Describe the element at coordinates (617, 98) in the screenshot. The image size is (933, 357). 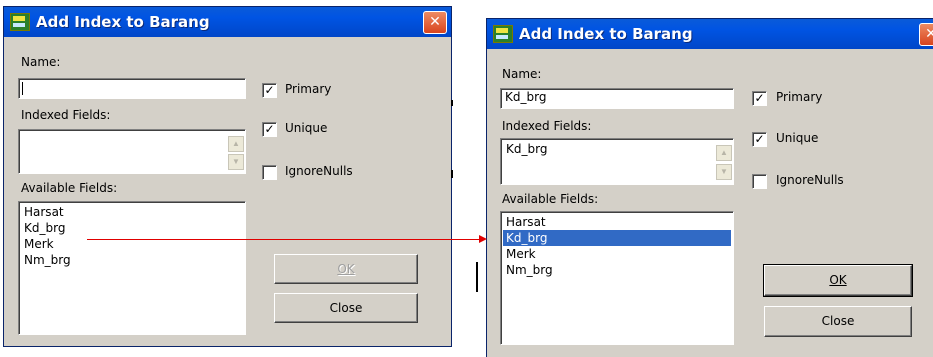
I see `name-input: Kd_brg` at that location.